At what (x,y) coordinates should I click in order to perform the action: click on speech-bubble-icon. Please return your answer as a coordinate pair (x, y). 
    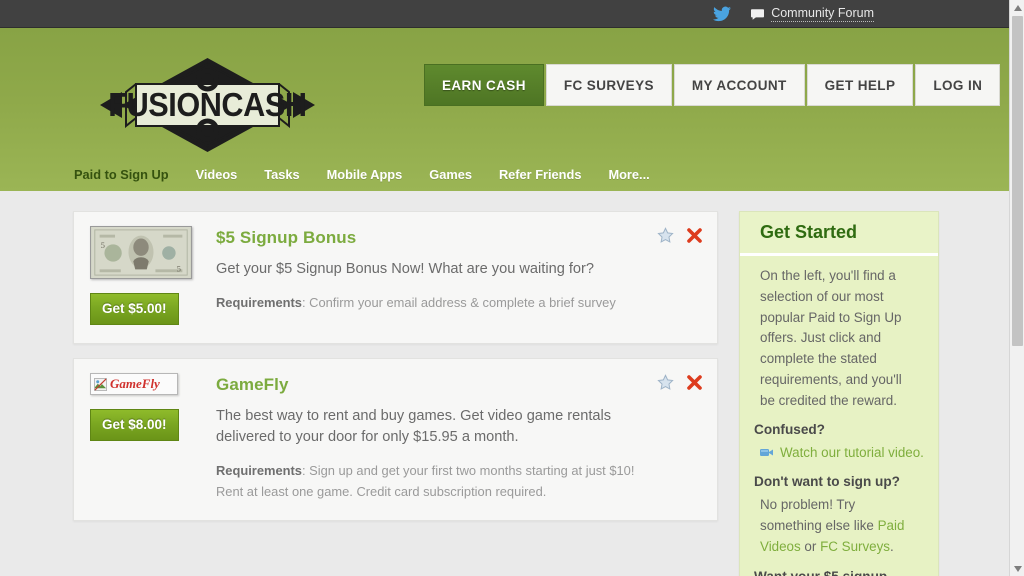
    Looking at the image, I should click on (758, 14).